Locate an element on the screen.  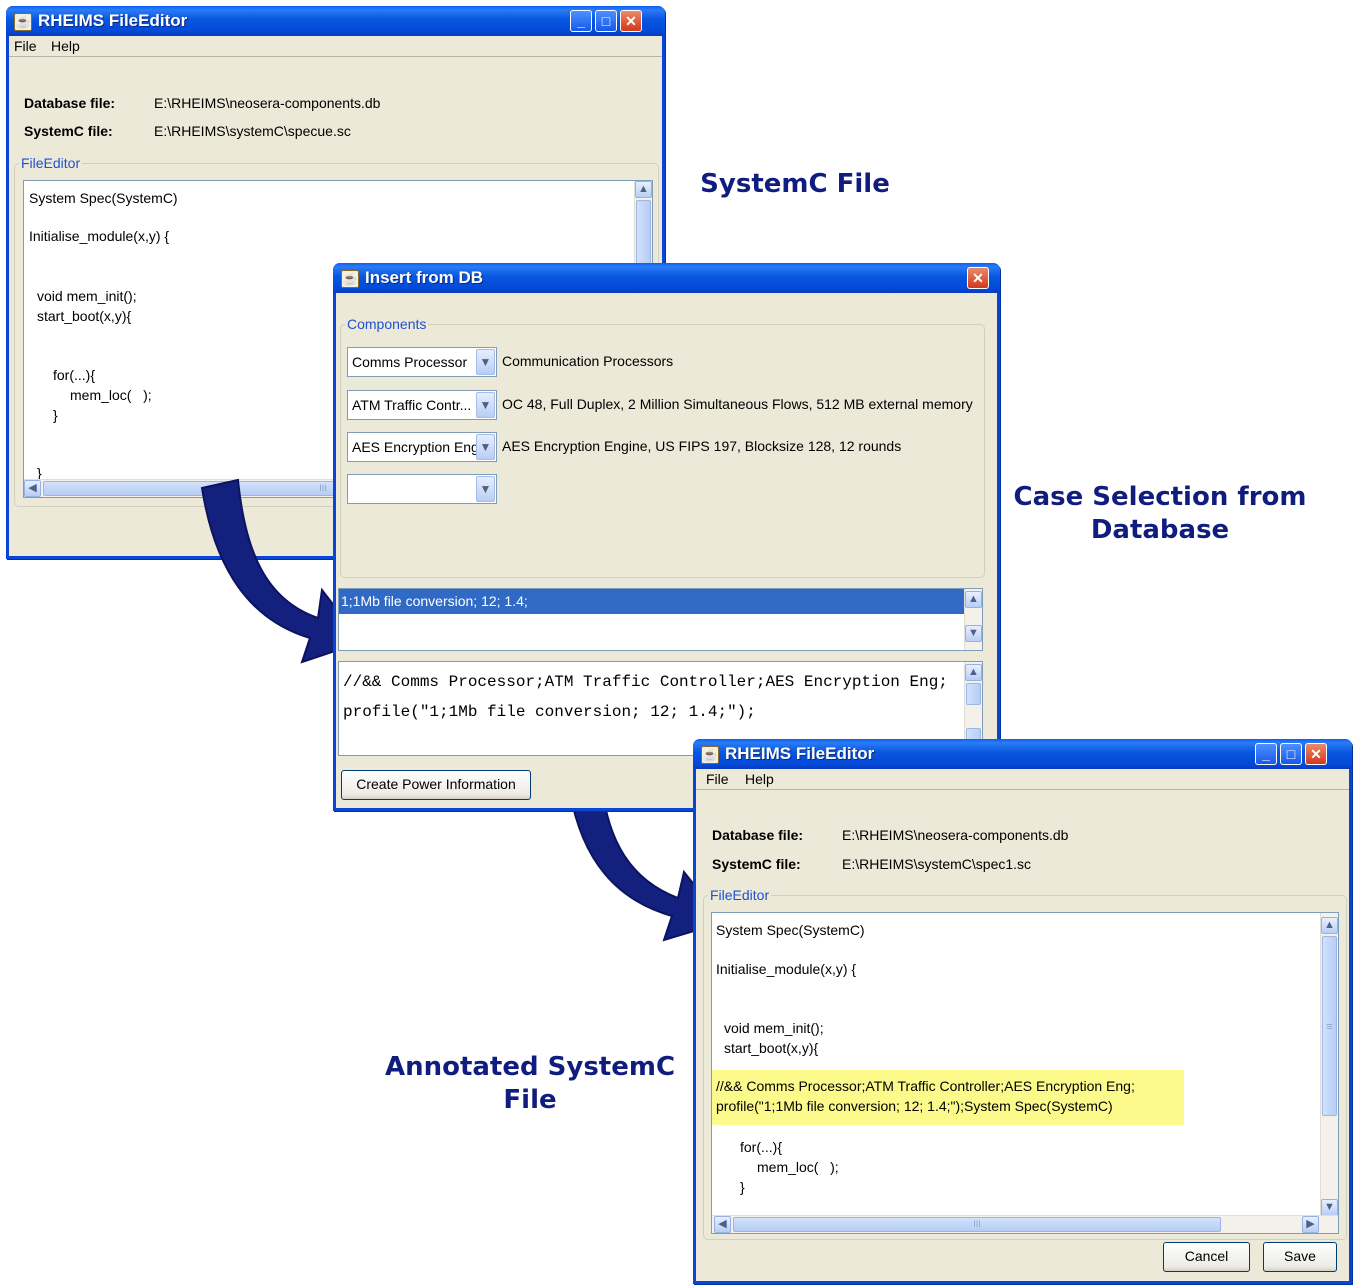
component-description-1: Communication Processors is located at coordinates (588, 361).